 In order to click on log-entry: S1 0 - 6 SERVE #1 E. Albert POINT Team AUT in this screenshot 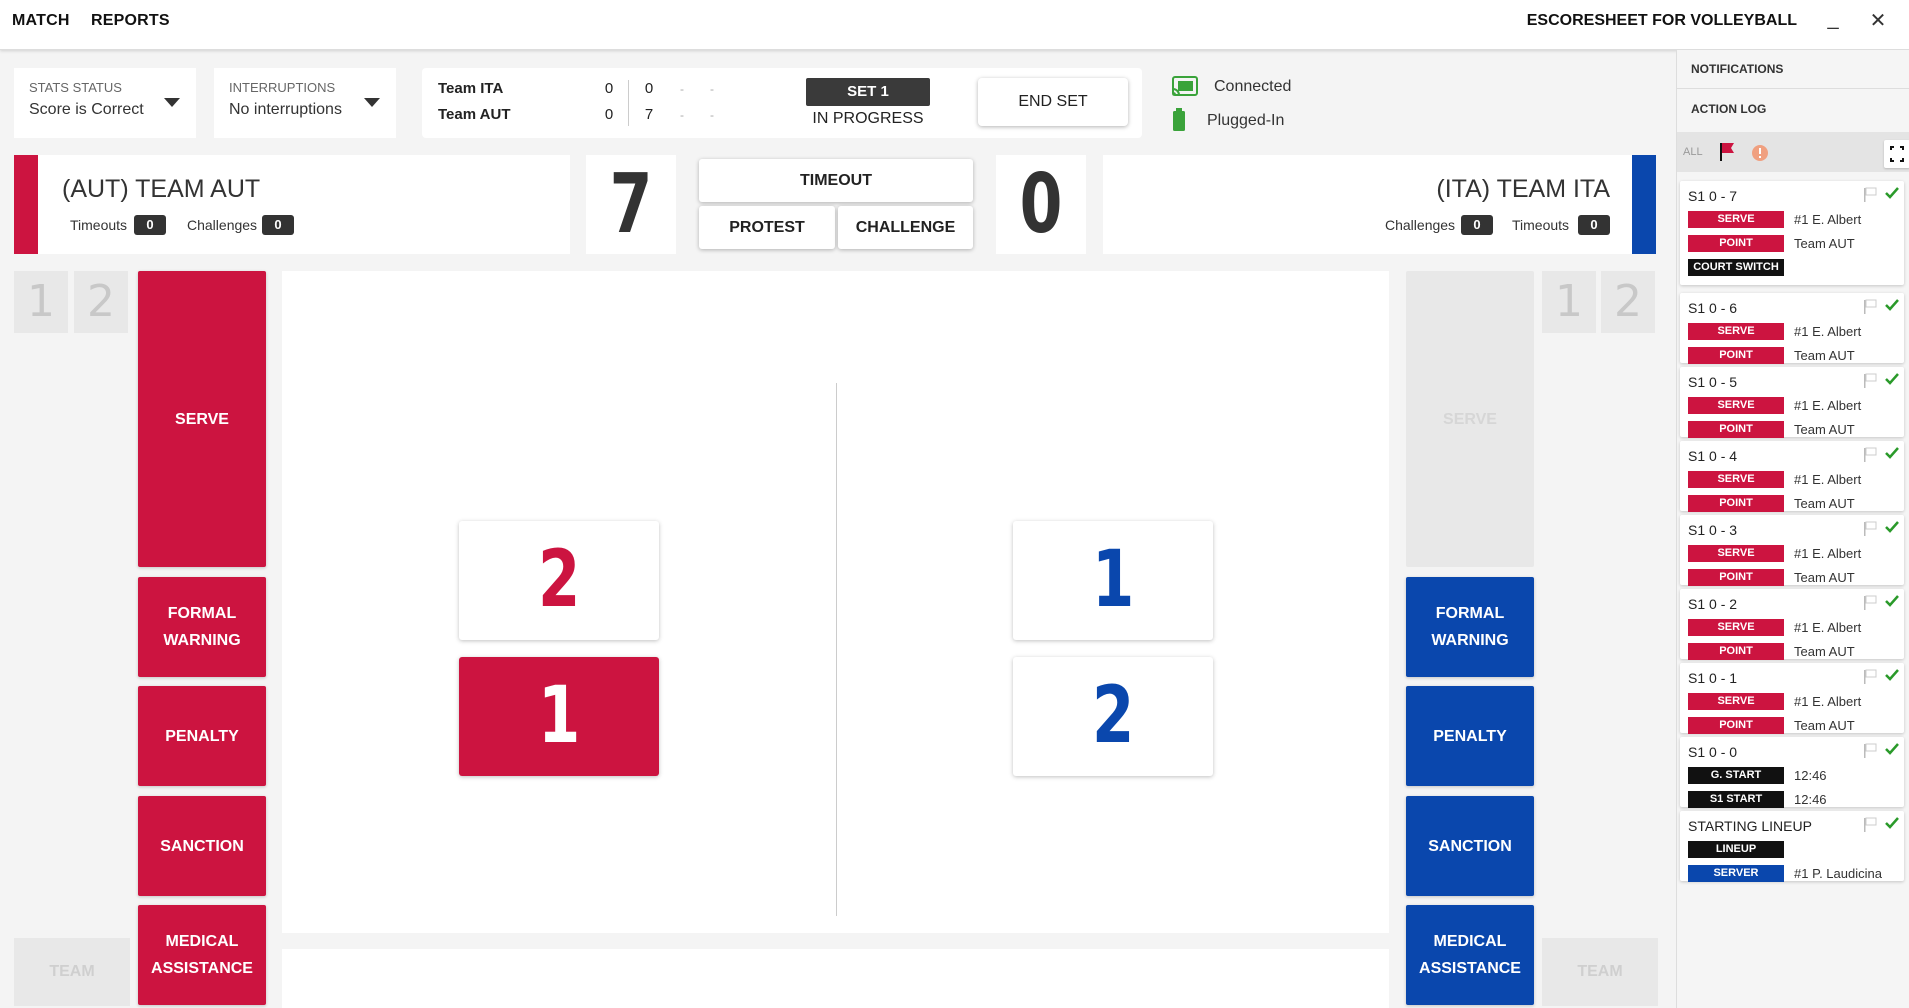, I will do `click(1792, 328)`.